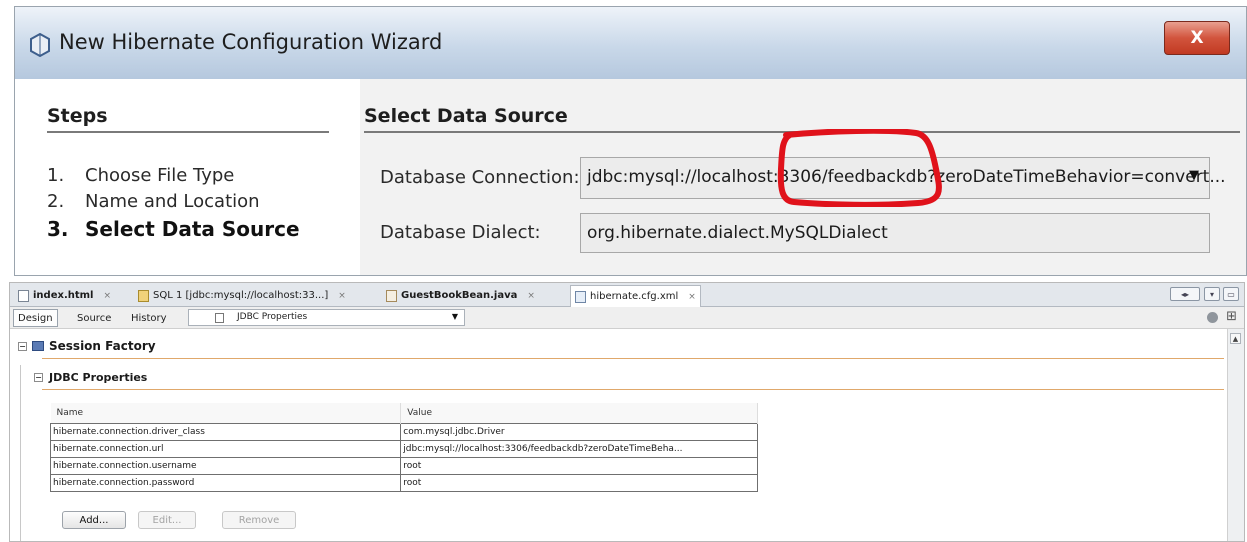  Describe the element at coordinates (219, 318) in the screenshot. I see `section-page-icon` at that location.